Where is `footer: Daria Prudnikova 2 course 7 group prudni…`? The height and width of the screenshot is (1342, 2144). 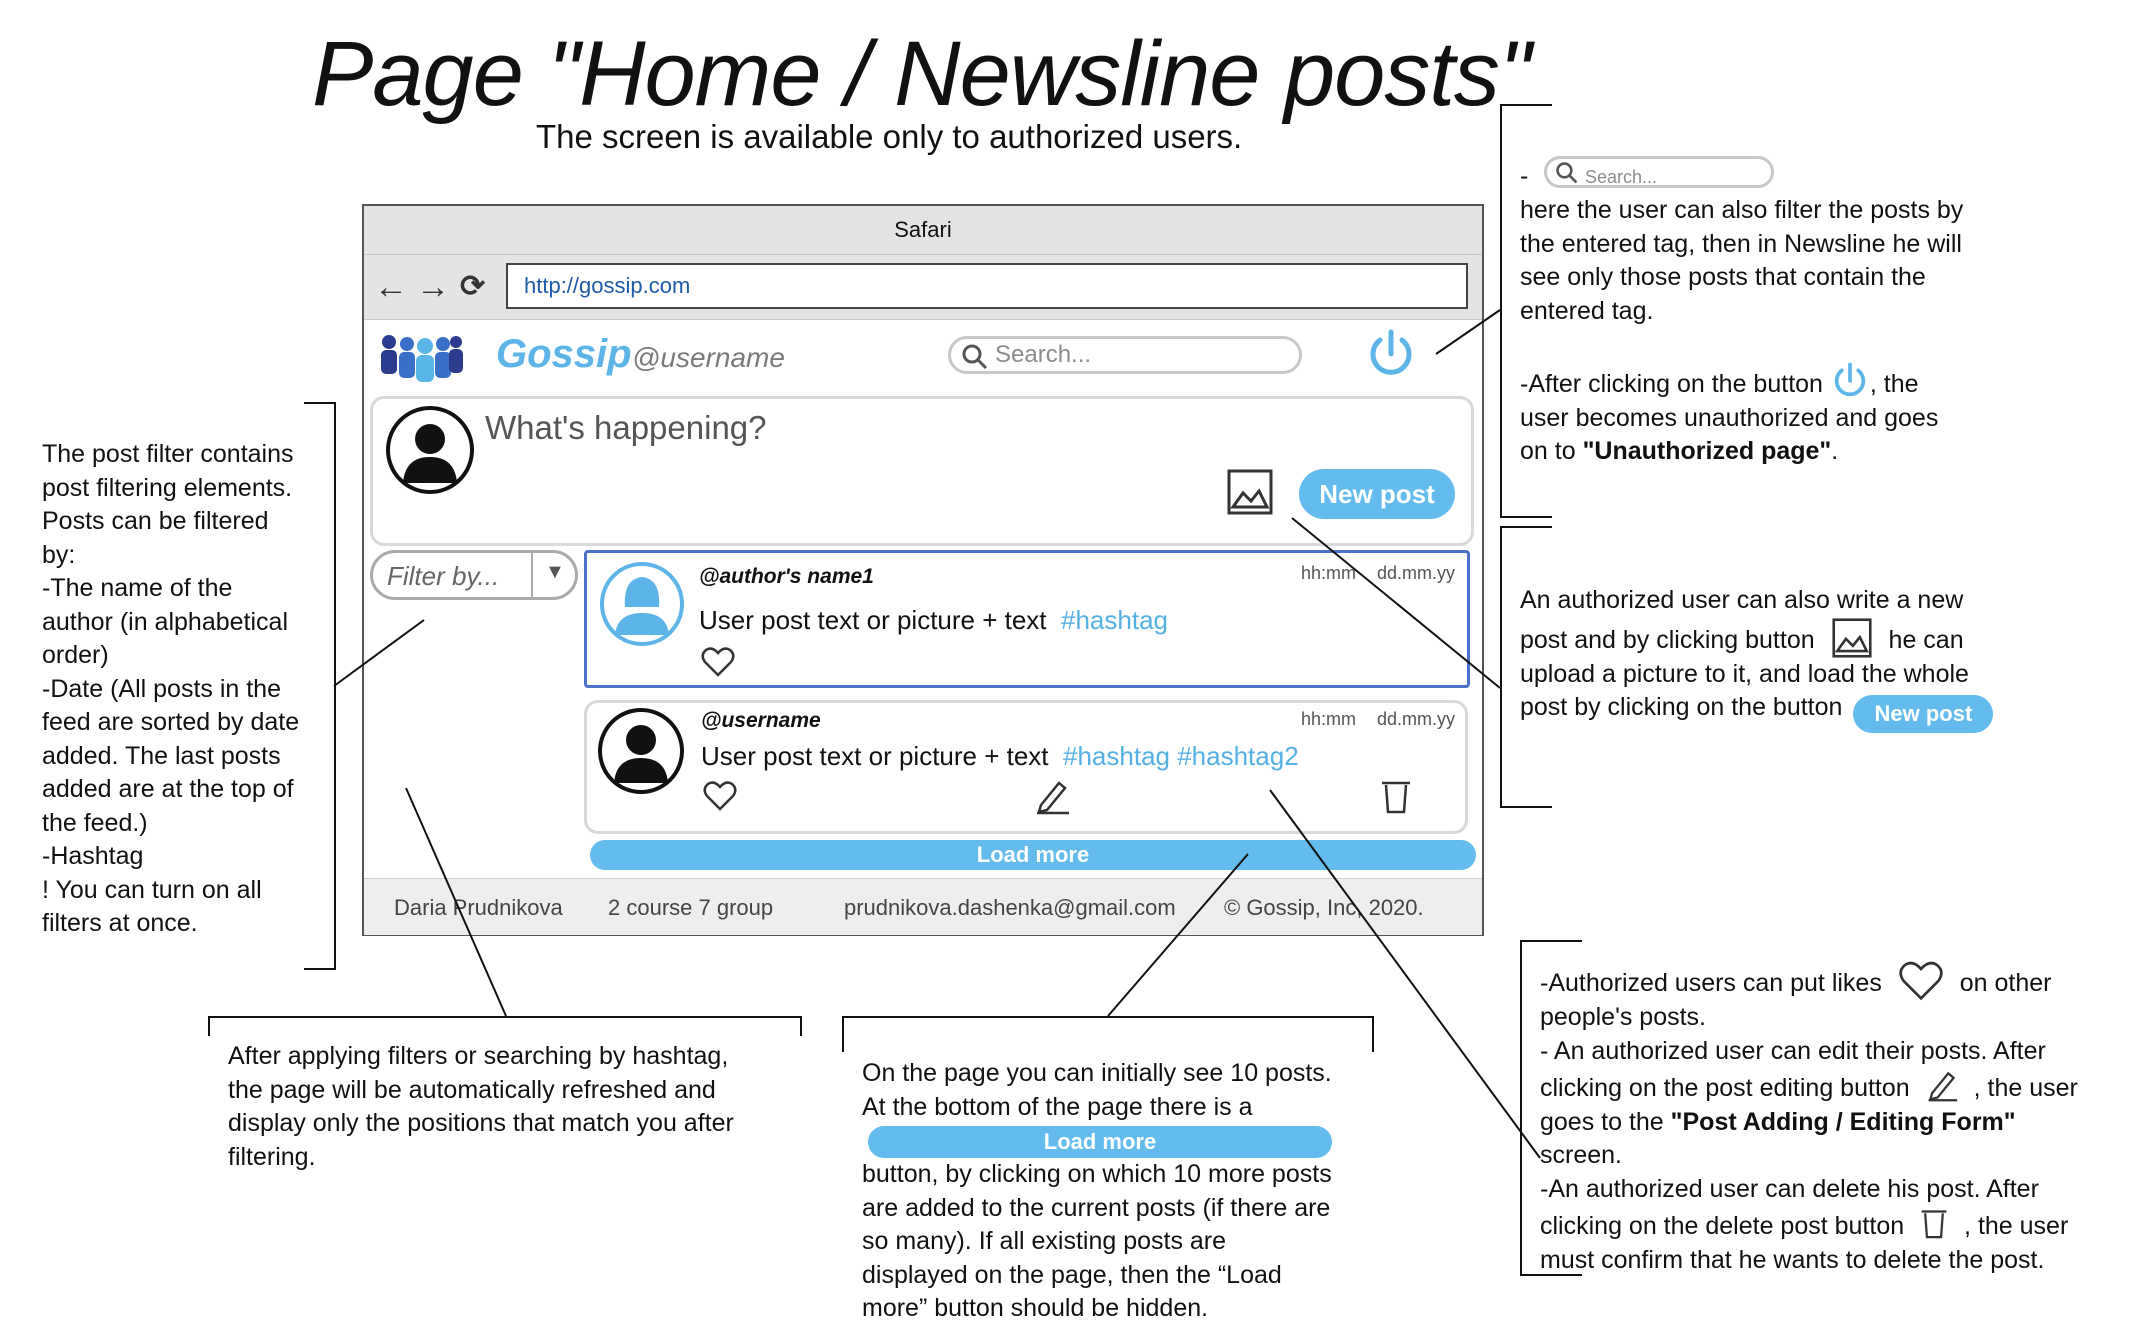 footer: Daria Prudnikova 2 course 7 group prudni… is located at coordinates (923, 906).